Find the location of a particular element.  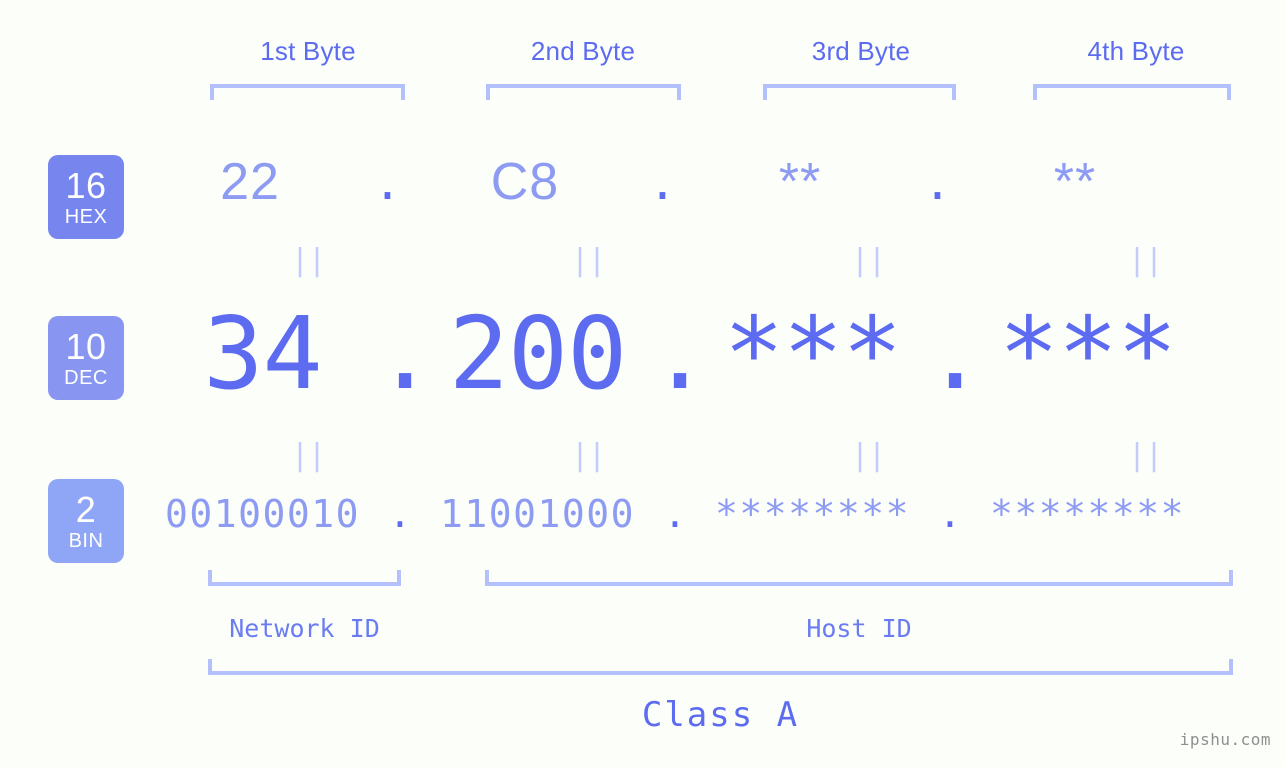

base-badge-dec-number: 10 is located at coordinates (86, 346).